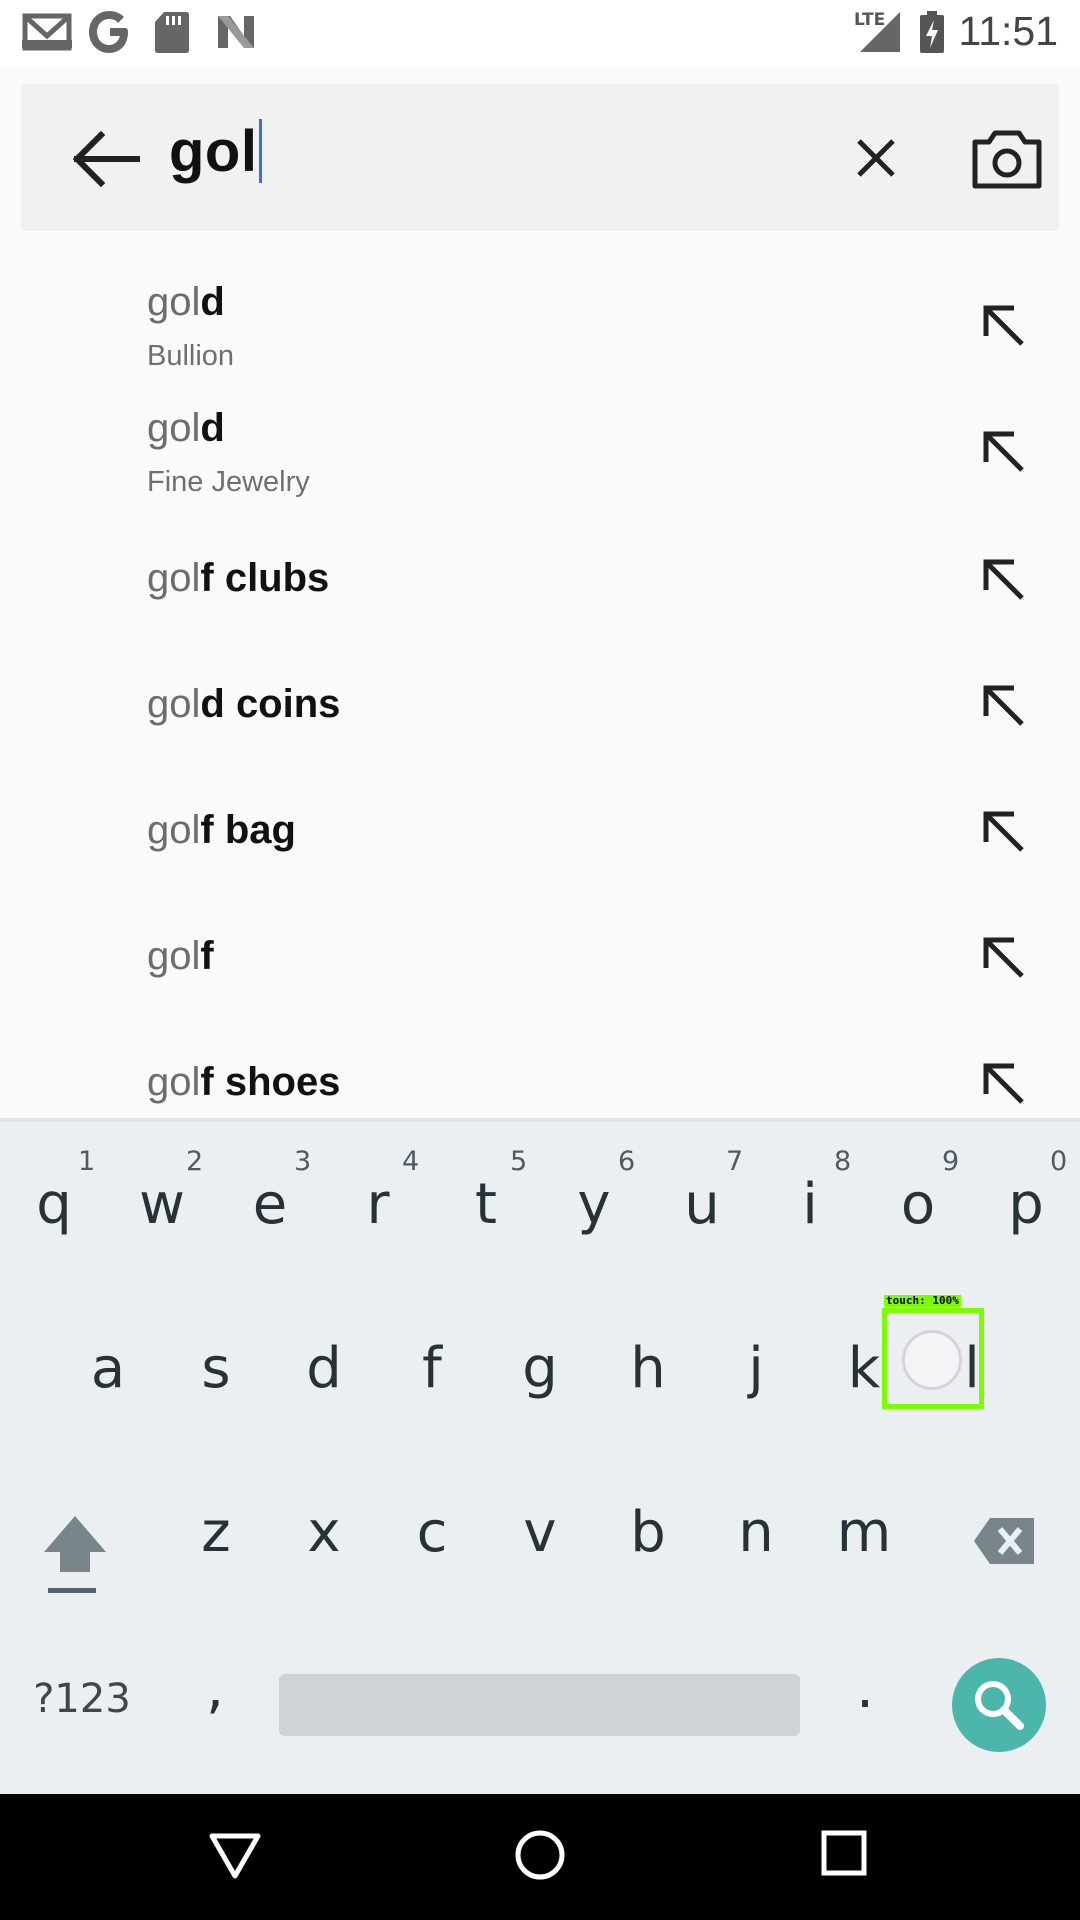 The height and width of the screenshot is (1920, 1080). I want to click on suggestion-subtitle: Bullion, so click(191, 356).